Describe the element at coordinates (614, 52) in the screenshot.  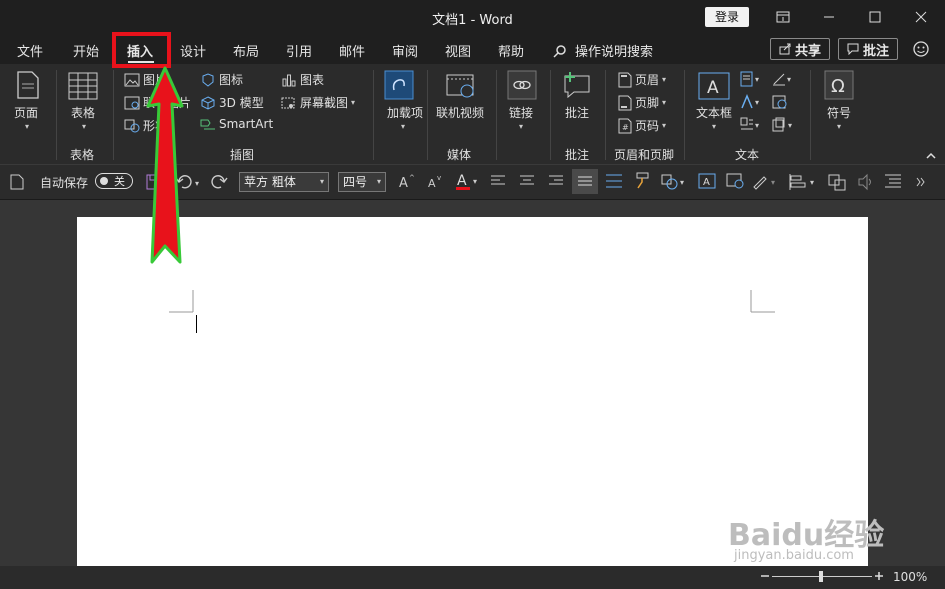
I see `search-label: 操作说明搜索` at that location.